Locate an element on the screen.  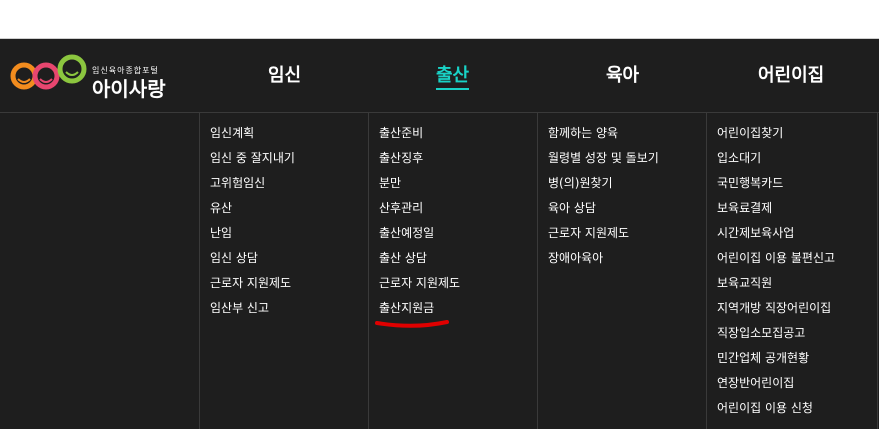
red-annotation-underline is located at coordinates (412, 324).